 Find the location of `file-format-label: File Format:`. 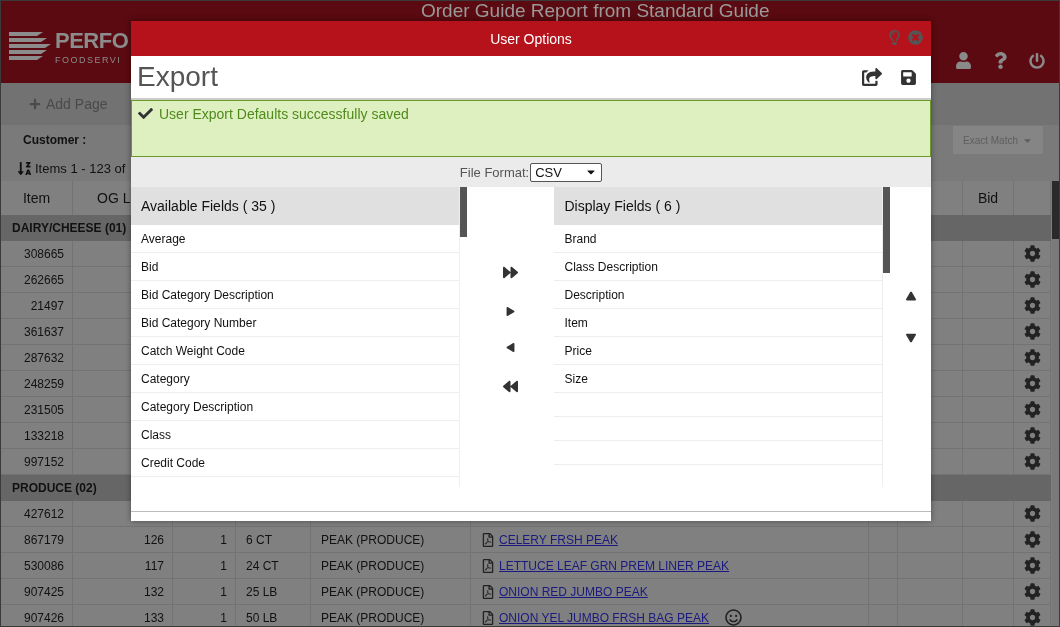

file-format-label: File Format: is located at coordinates (494, 172).